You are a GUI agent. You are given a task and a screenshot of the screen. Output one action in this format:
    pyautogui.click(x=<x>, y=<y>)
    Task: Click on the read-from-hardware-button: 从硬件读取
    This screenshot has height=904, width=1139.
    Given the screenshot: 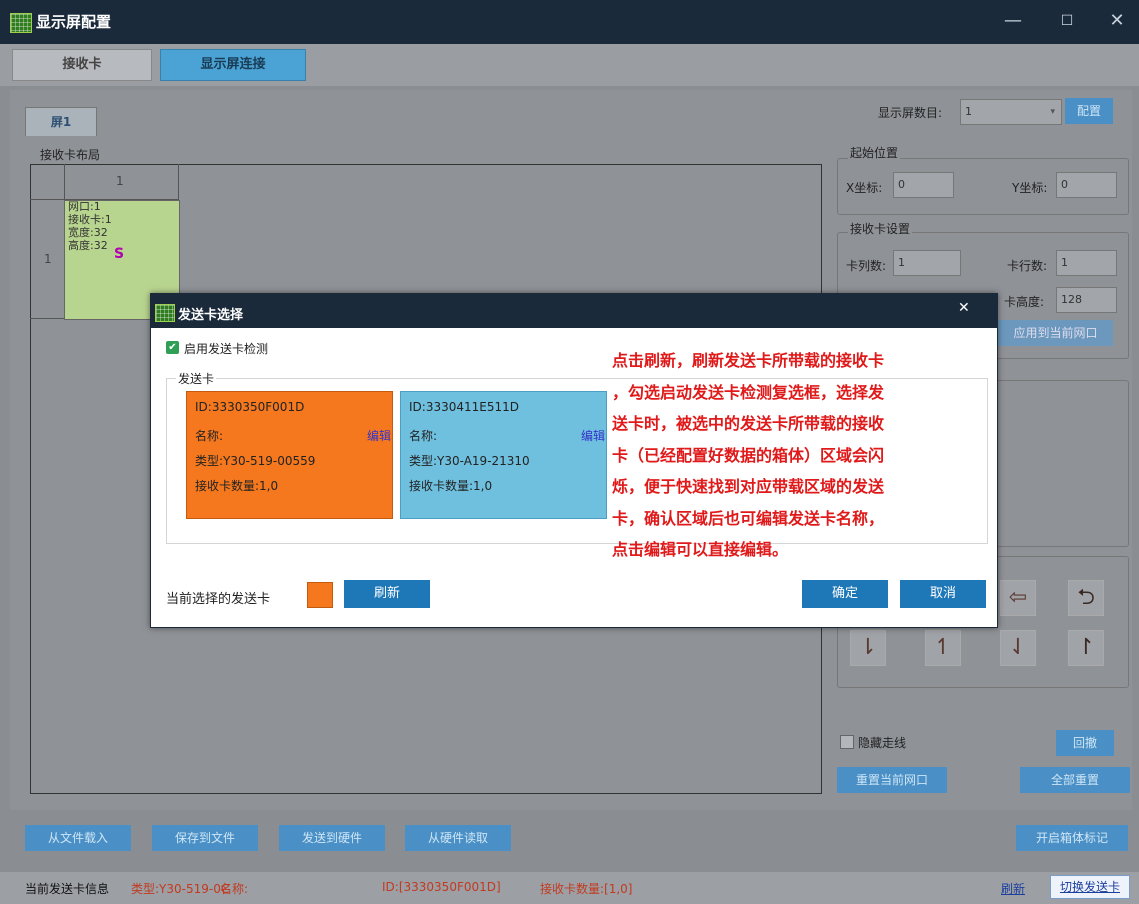 What is the action you would take?
    pyautogui.click(x=458, y=838)
    